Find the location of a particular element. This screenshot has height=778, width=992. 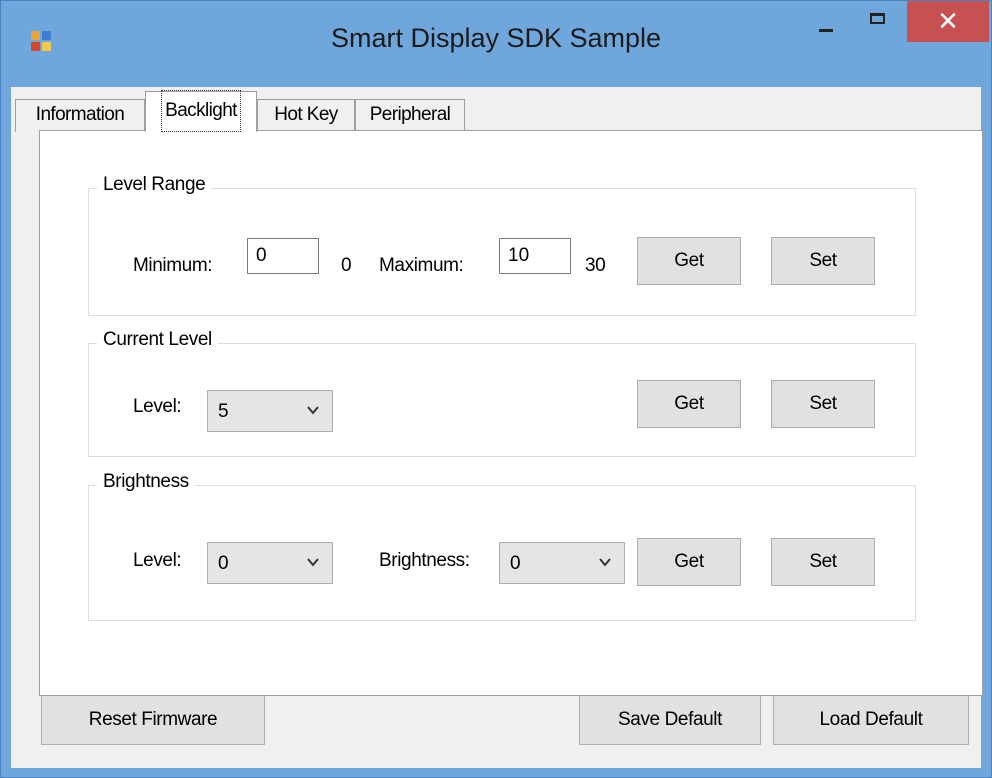

current-level-dropdown: 5 is located at coordinates (270, 411).